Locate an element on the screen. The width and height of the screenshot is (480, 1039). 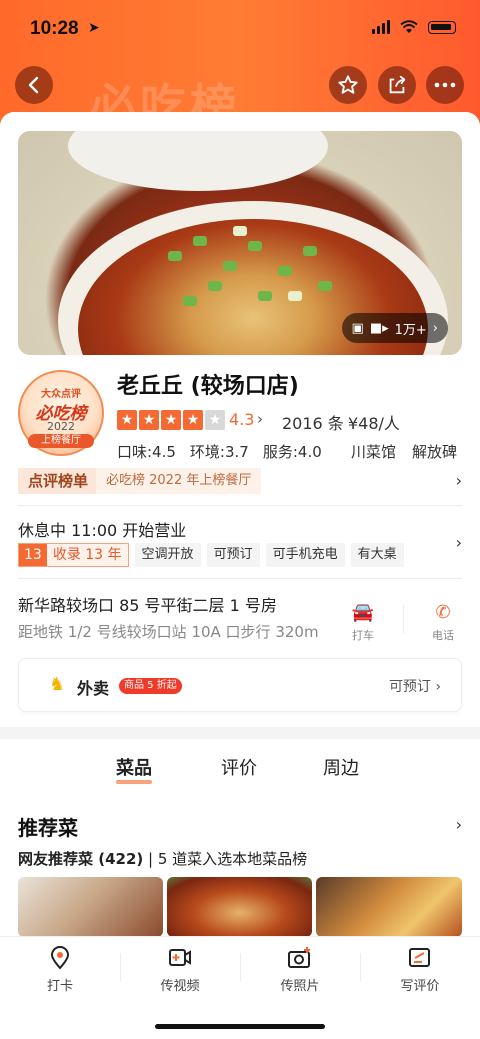
recommend-title: 推荐菜 is located at coordinates (48, 828).